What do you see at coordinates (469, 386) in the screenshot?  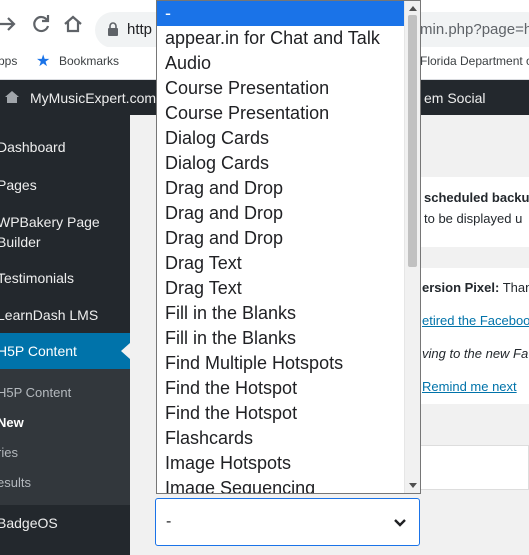 I see `remind-me-link: Remind me next` at bounding box center [469, 386].